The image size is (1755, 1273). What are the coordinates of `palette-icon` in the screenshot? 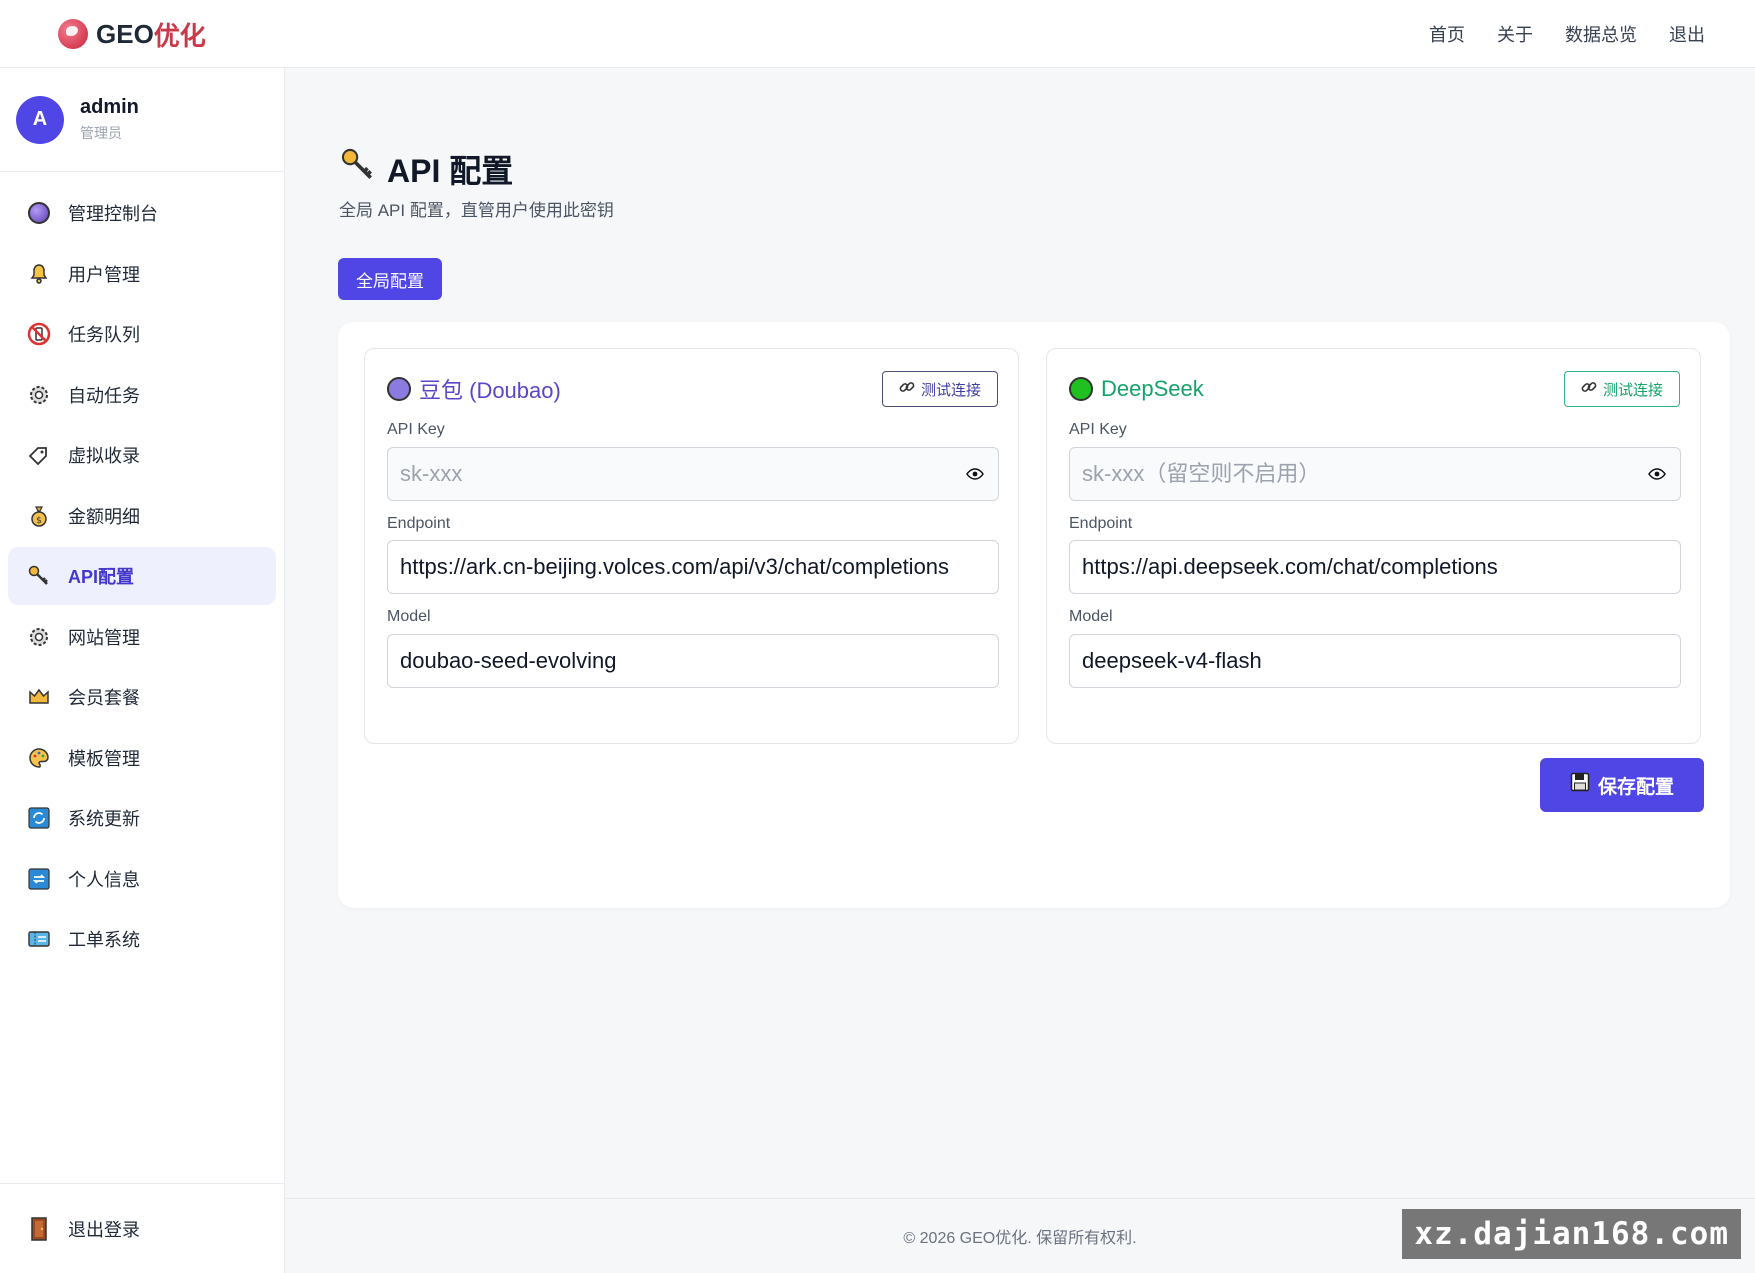 It's located at (39, 758).